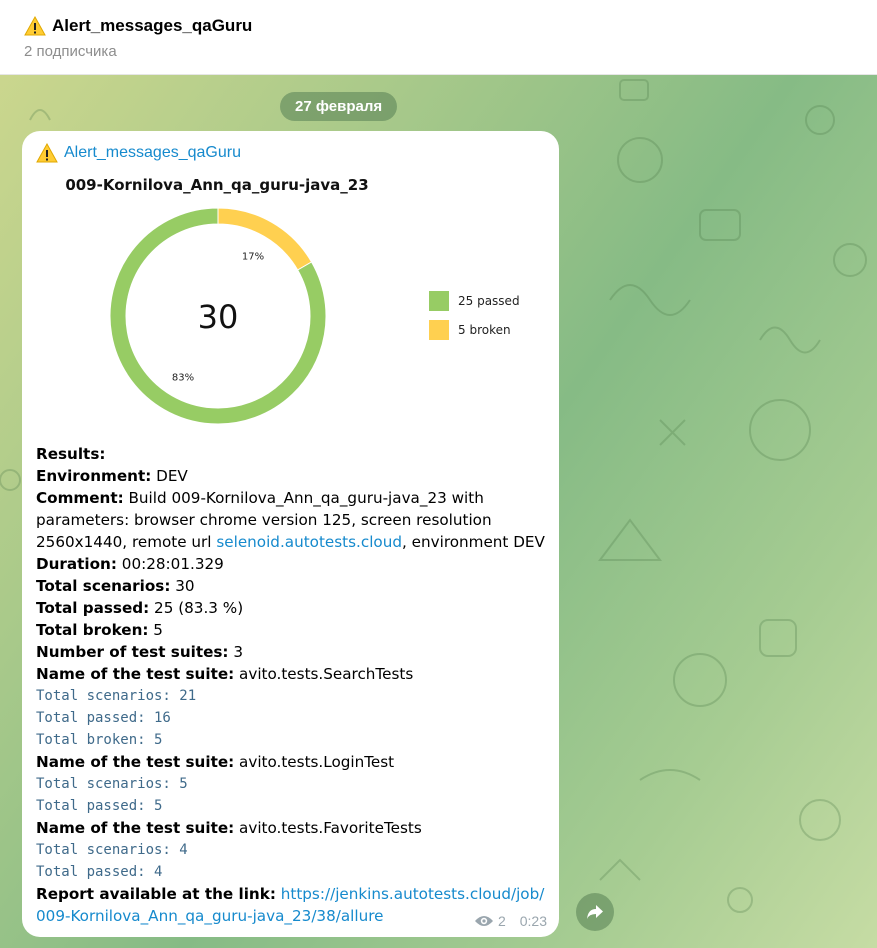 This screenshot has height=948, width=877. Describe the element at coordinates (169, 476) in the screenshot. I see `environment-value: DEV` at that location.